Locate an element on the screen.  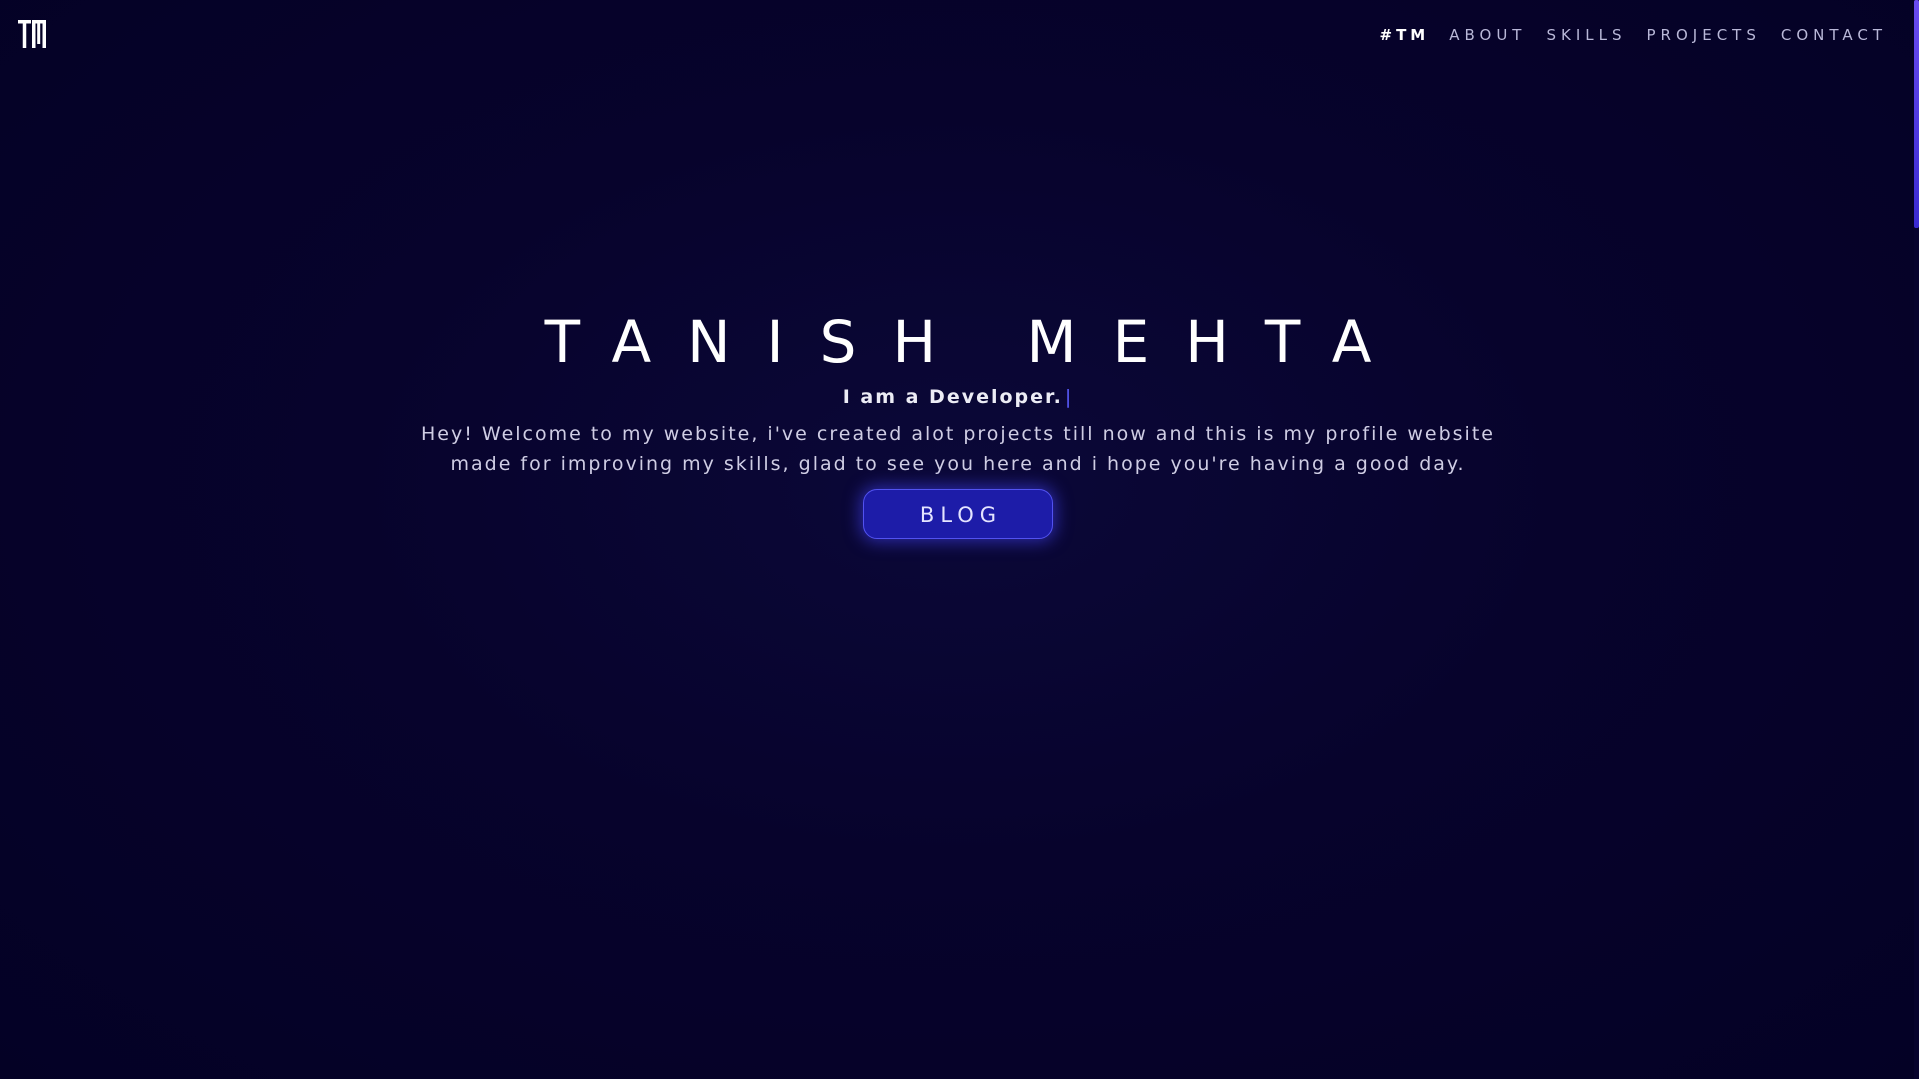
blog-button: BLOG is located at coordinates (958, 514).